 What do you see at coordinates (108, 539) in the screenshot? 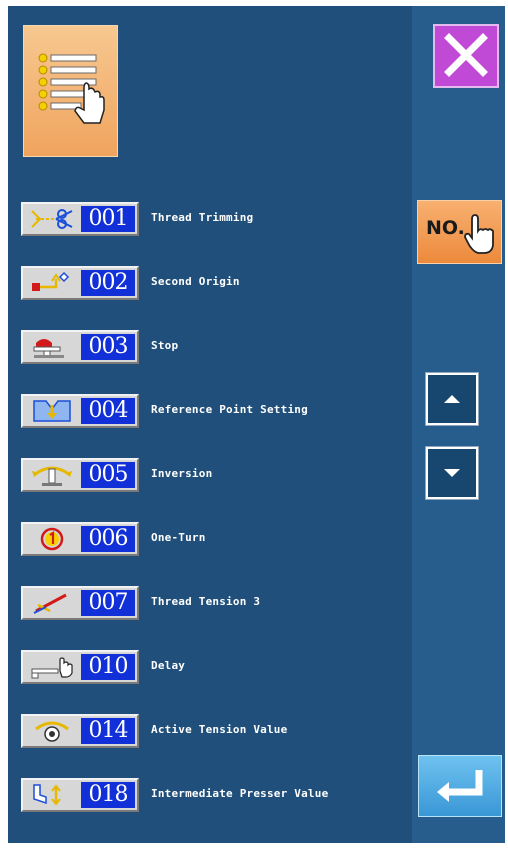
I see `code-number: 006` at bounding box center [108, 539].